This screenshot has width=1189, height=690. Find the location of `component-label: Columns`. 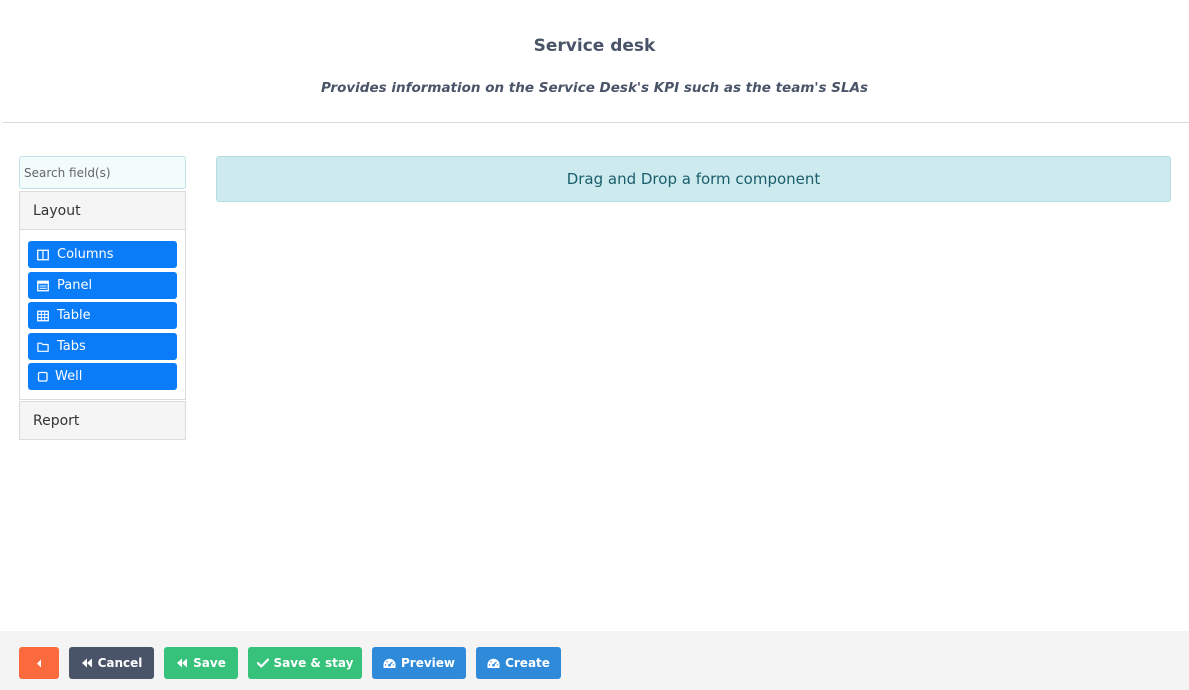

component-label: Columns is located at coordinates (85, 254).